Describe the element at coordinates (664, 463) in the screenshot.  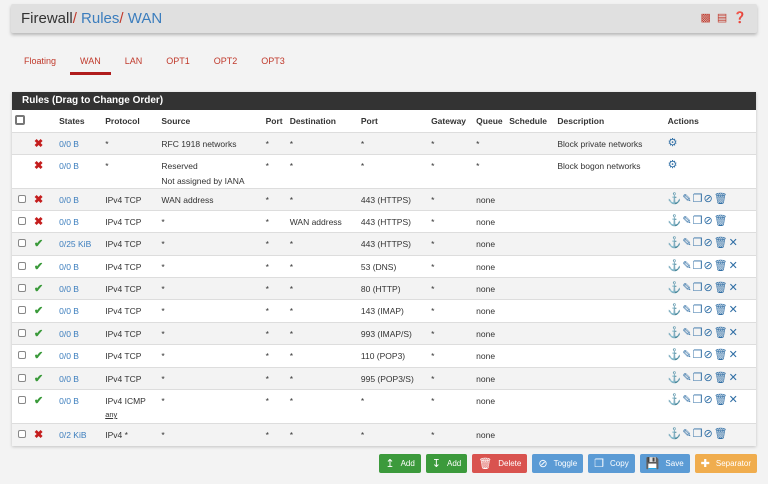
I see `save-button: 💾 Save` at that location.